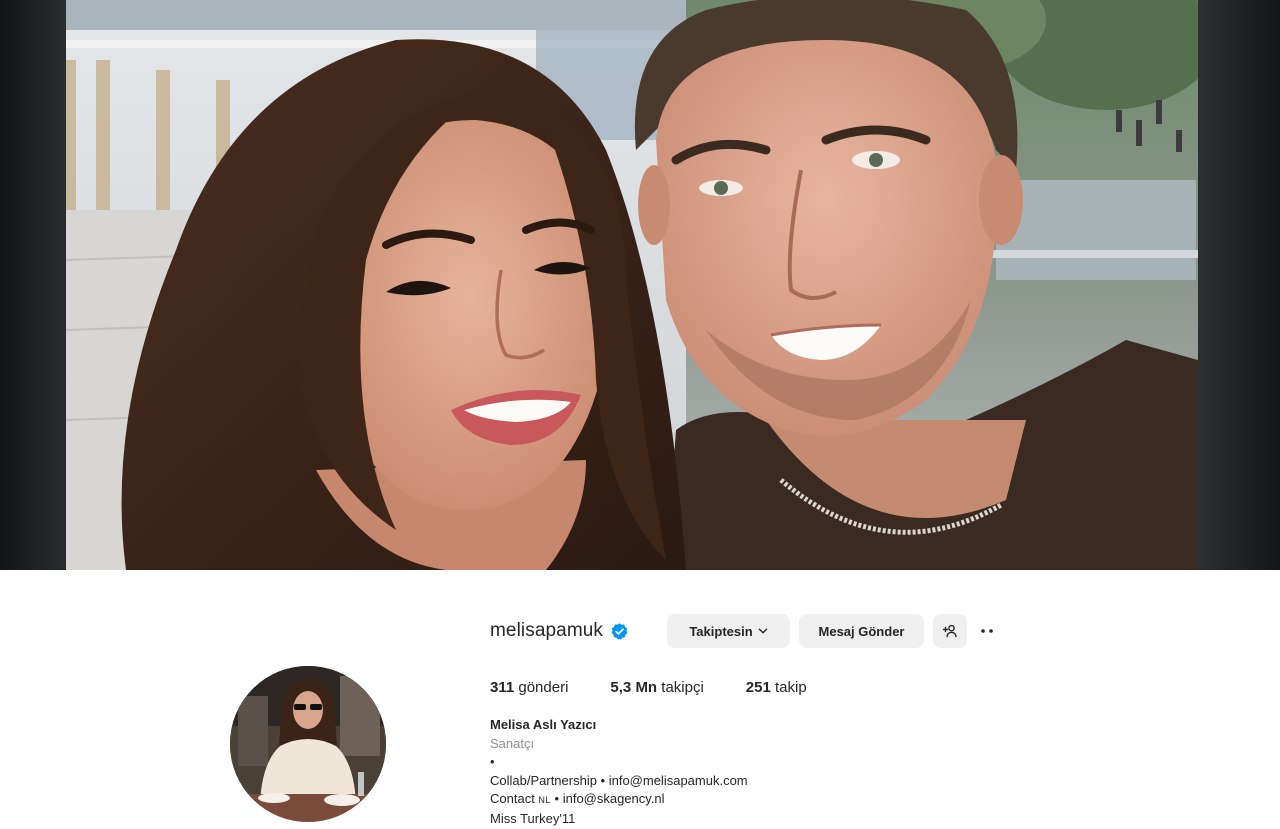 The height and width of the screenshot is (829, 1280). I want to click on full-name: Melisa Aslı Yazıcı, so click(543, 724).